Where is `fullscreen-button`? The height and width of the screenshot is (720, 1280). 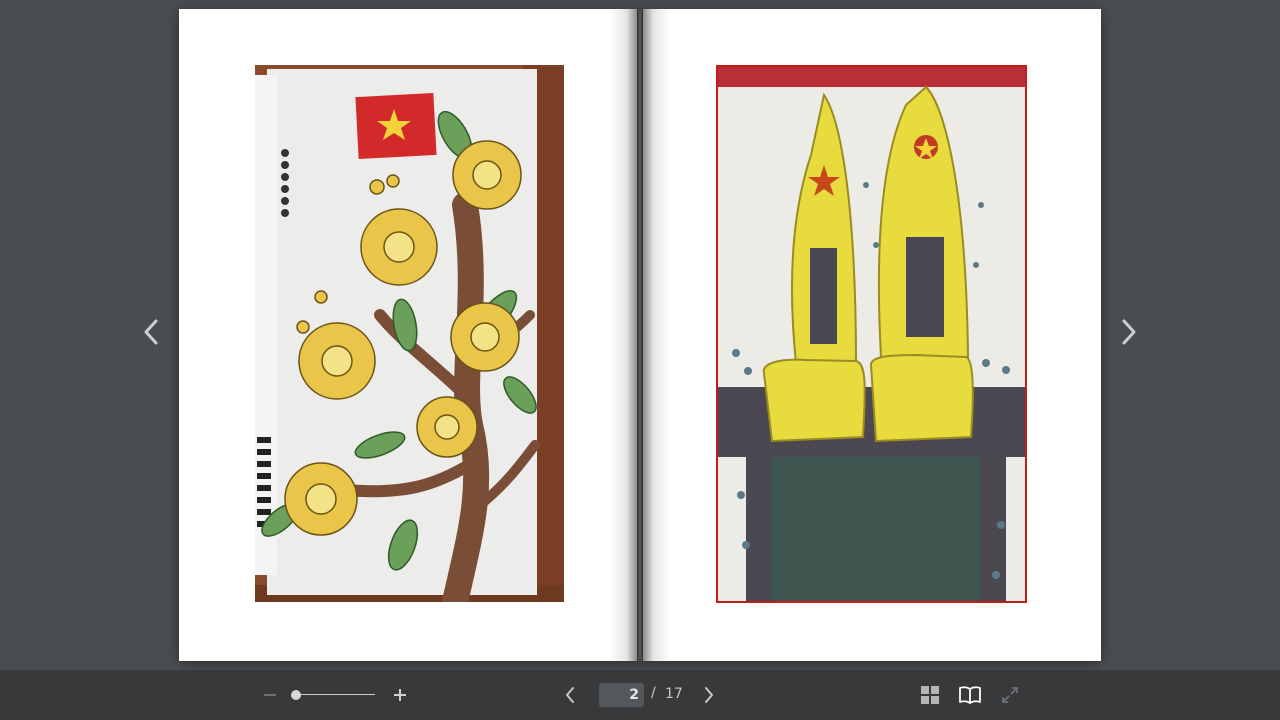
fullscreen-button is located at coordinates (1010, 695).